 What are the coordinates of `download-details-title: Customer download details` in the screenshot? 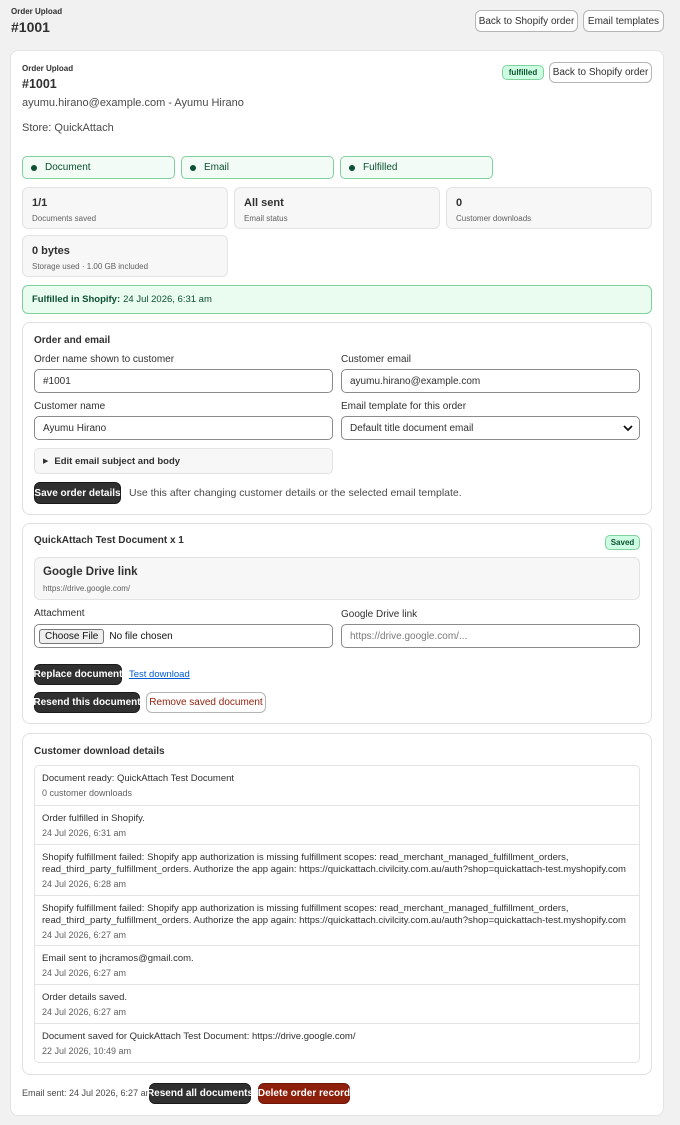 It's located at (99, 751).